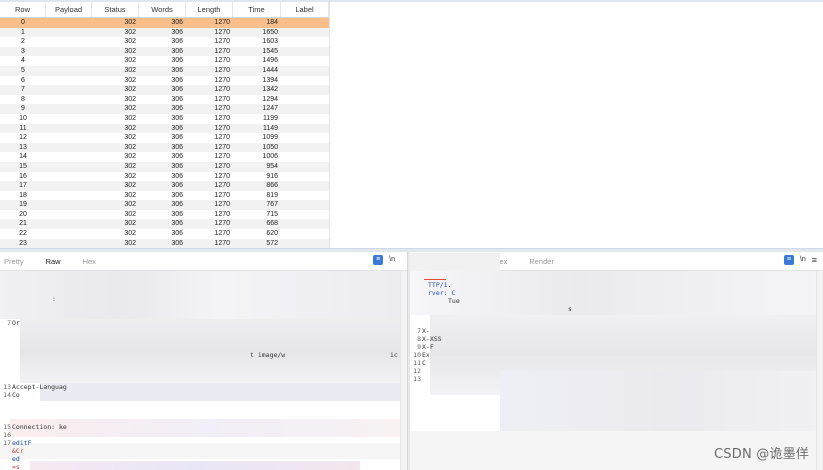  I want to click on table-row: 11 302 306 1270 1149, so click(164, 128).